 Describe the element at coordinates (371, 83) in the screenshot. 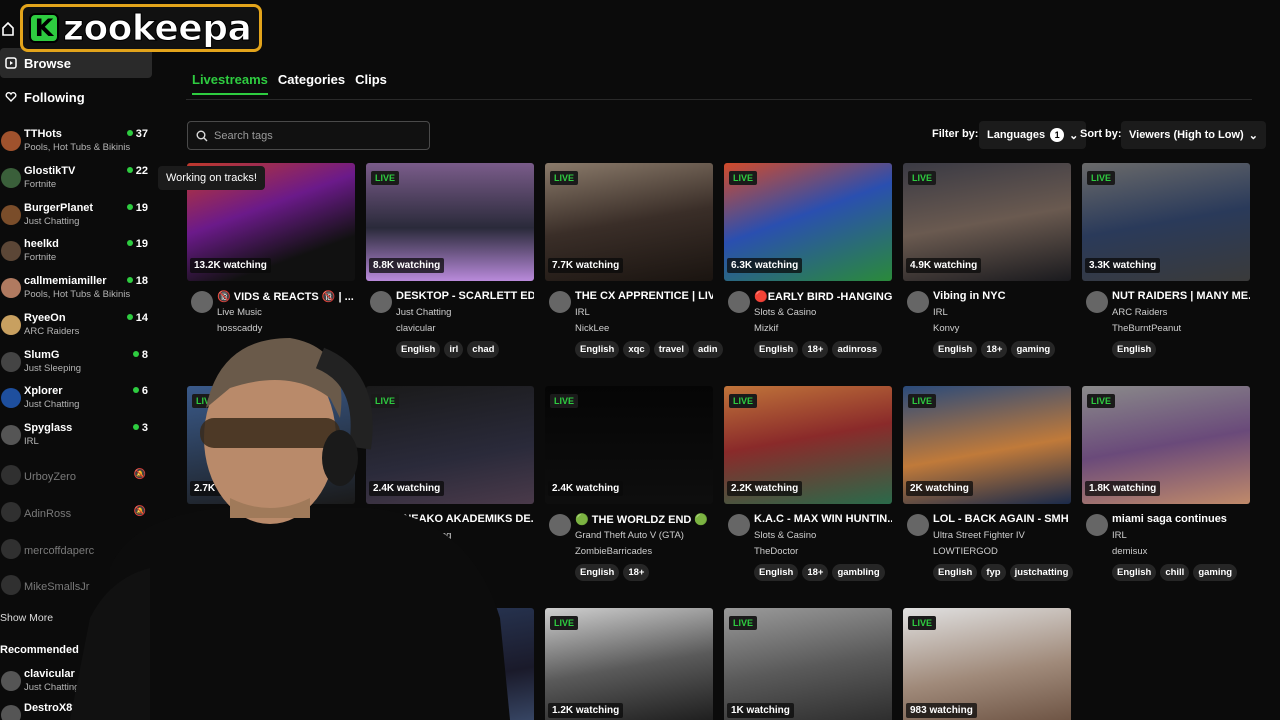

I see `tab-clips: Clips` at that location.